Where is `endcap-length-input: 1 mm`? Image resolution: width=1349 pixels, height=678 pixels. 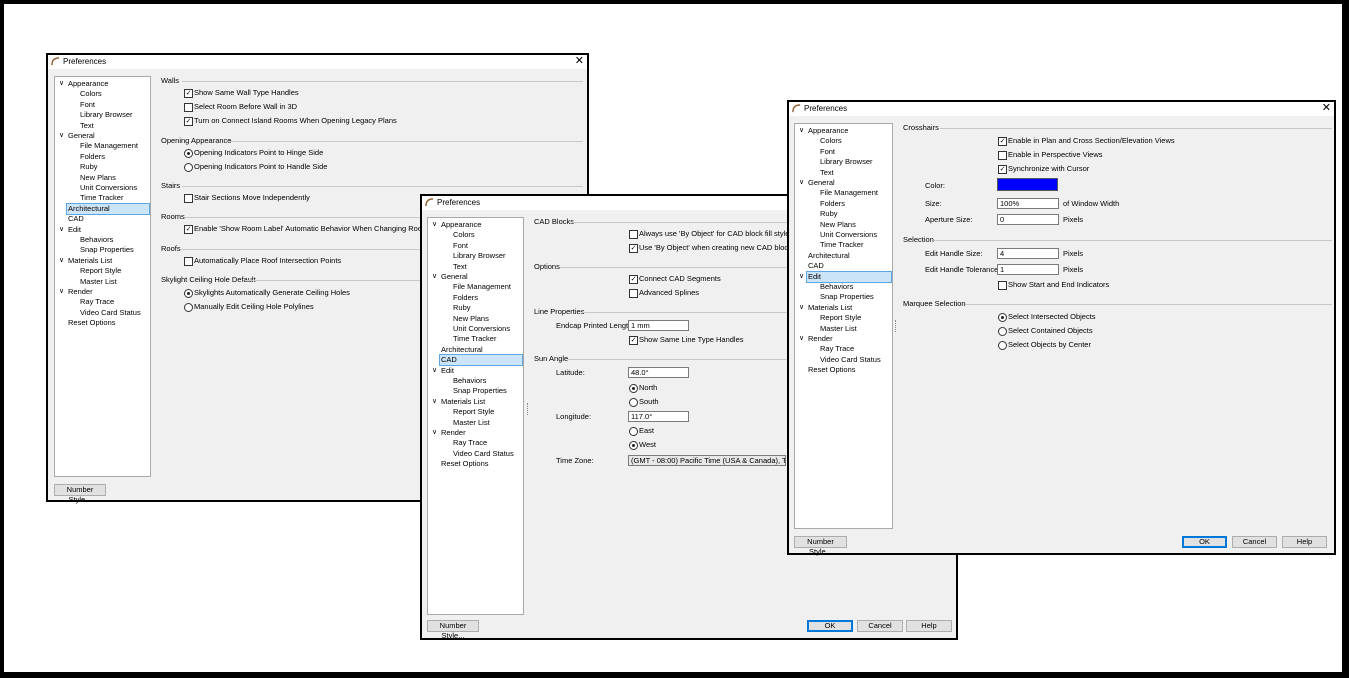
endcap-length-input: 1 mm is located at coordinates (658, 325).